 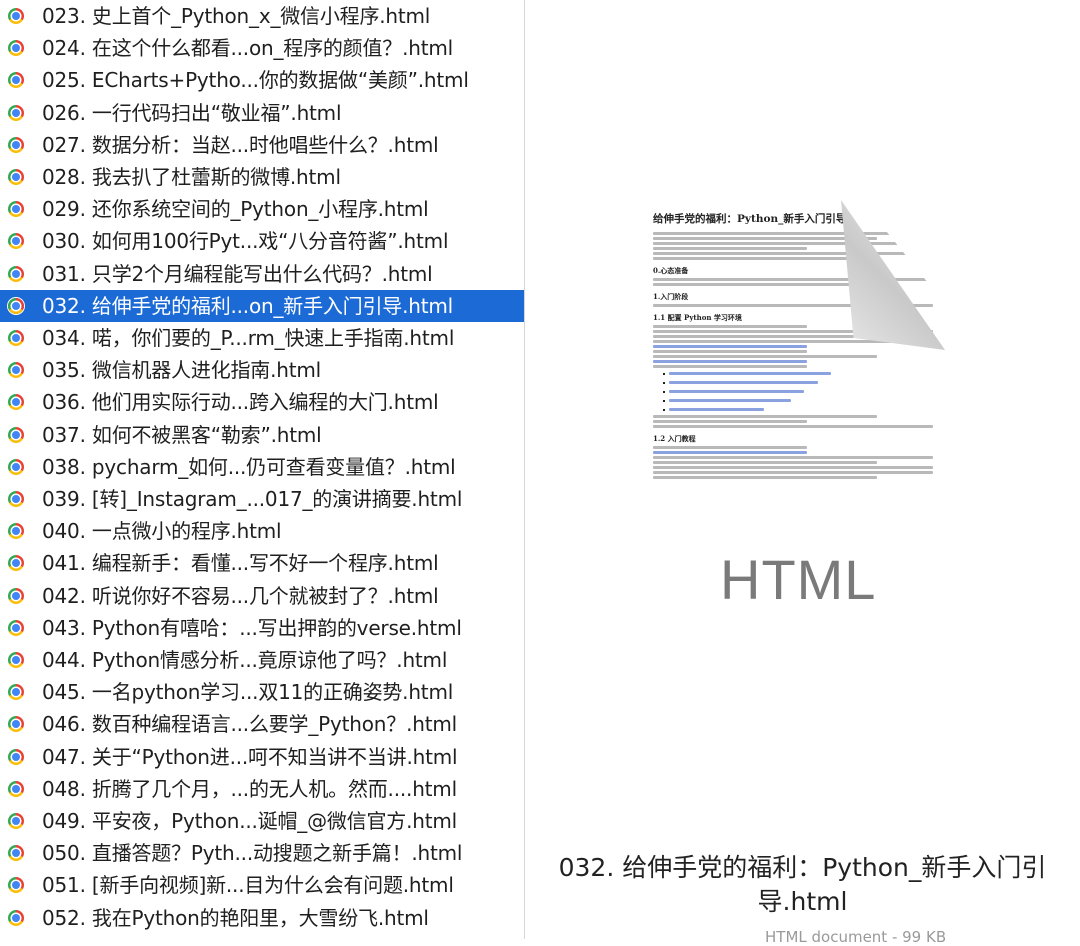 What do you see at coordinates (262, 467) in the screenshot?
I see `file-row: 038. pycharm_如何...仍可查看变量值？.html` at bounding box center [262, 467].